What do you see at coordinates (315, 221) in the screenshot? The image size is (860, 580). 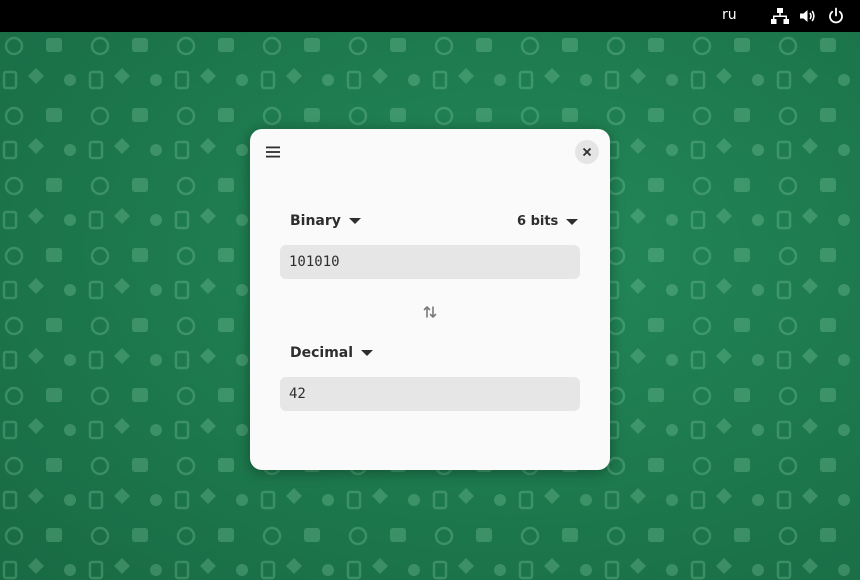 I see `from-base-label: Binary` at bounding box center [315, 221].